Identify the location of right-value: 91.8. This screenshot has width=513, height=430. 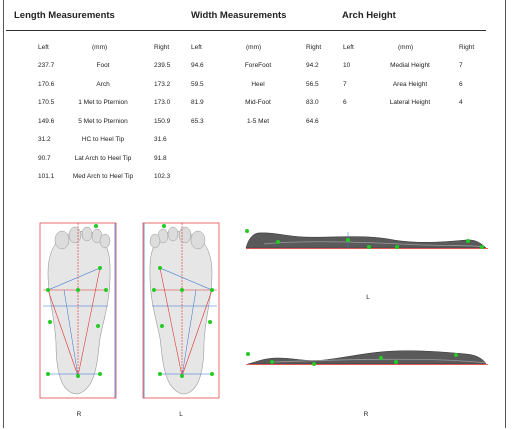
(160, 158).